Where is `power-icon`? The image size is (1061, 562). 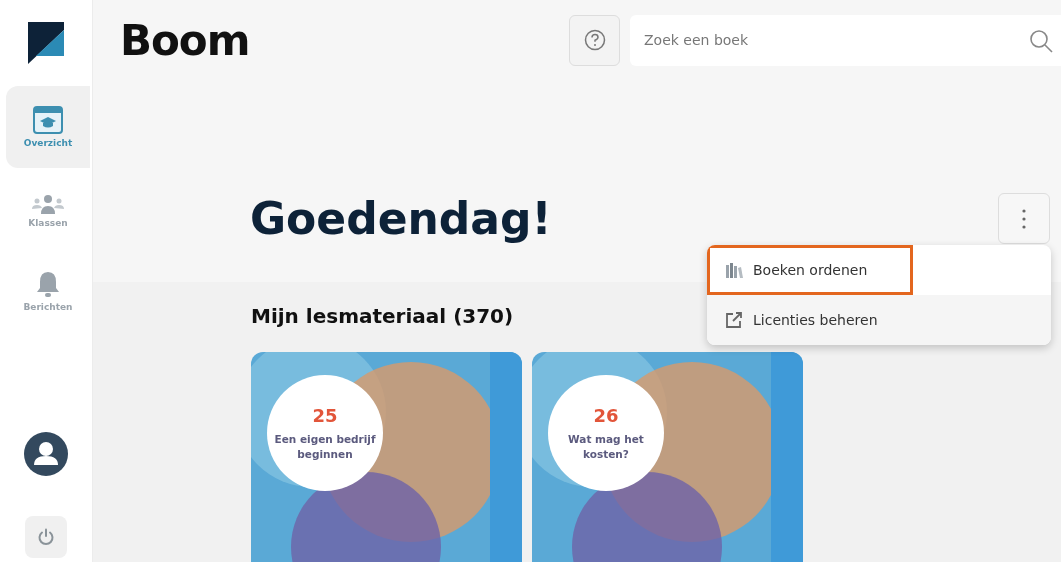 power-icon is located at coordinates (46, 537).